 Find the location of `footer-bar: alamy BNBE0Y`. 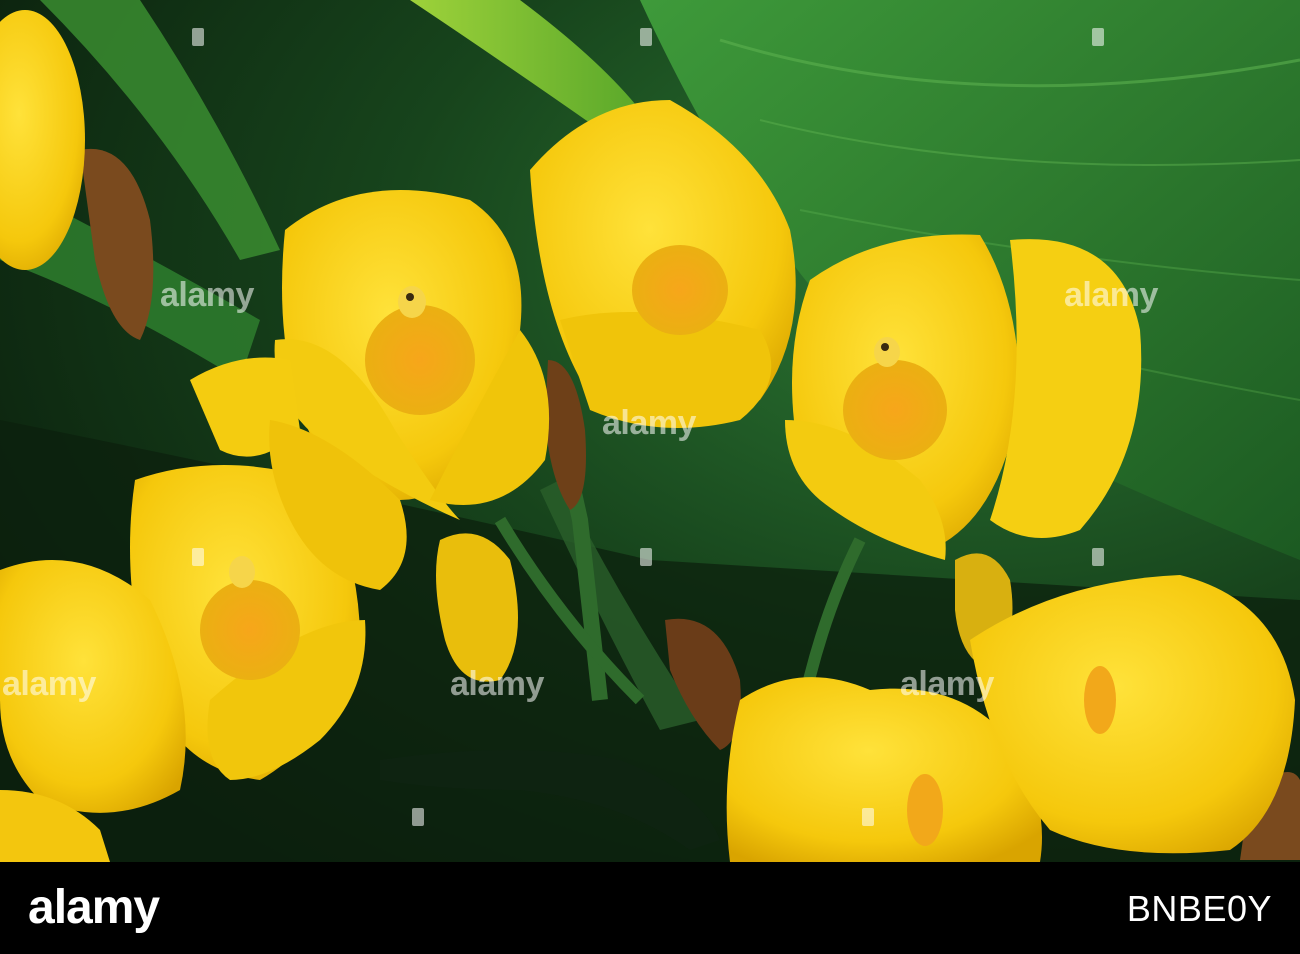

footer-bar: alamy BNBE0Y is located at coordinates (650, 908).